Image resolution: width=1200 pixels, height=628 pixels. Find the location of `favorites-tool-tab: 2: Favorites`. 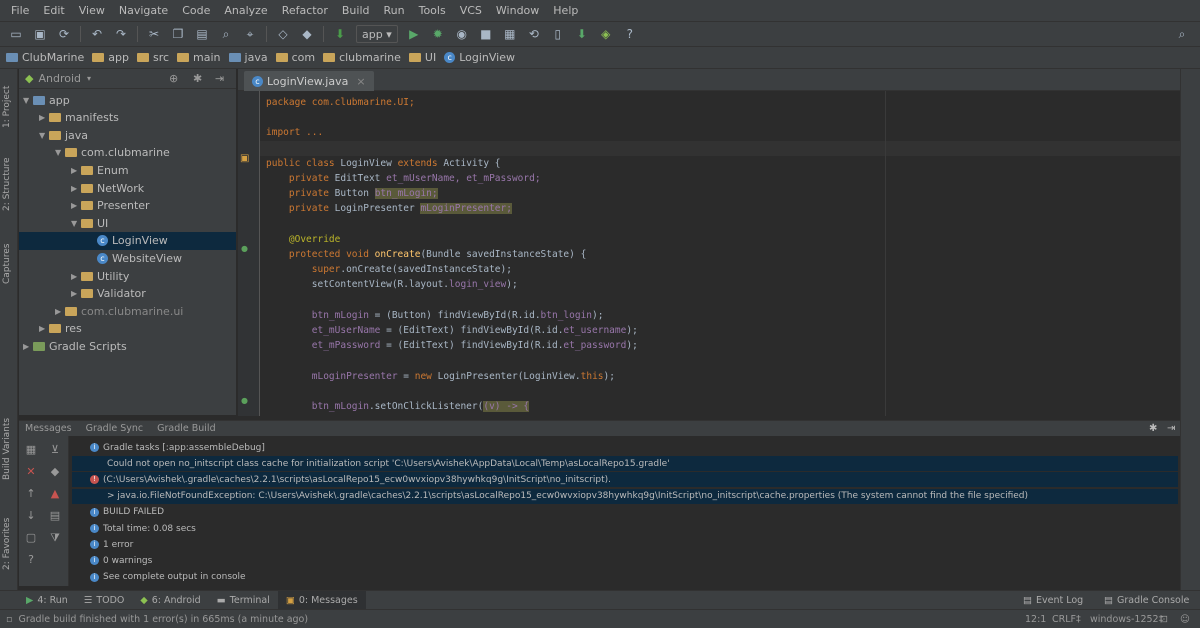

favorites-tool-tab: 2: Favorites is located at coordinates (9, 544).